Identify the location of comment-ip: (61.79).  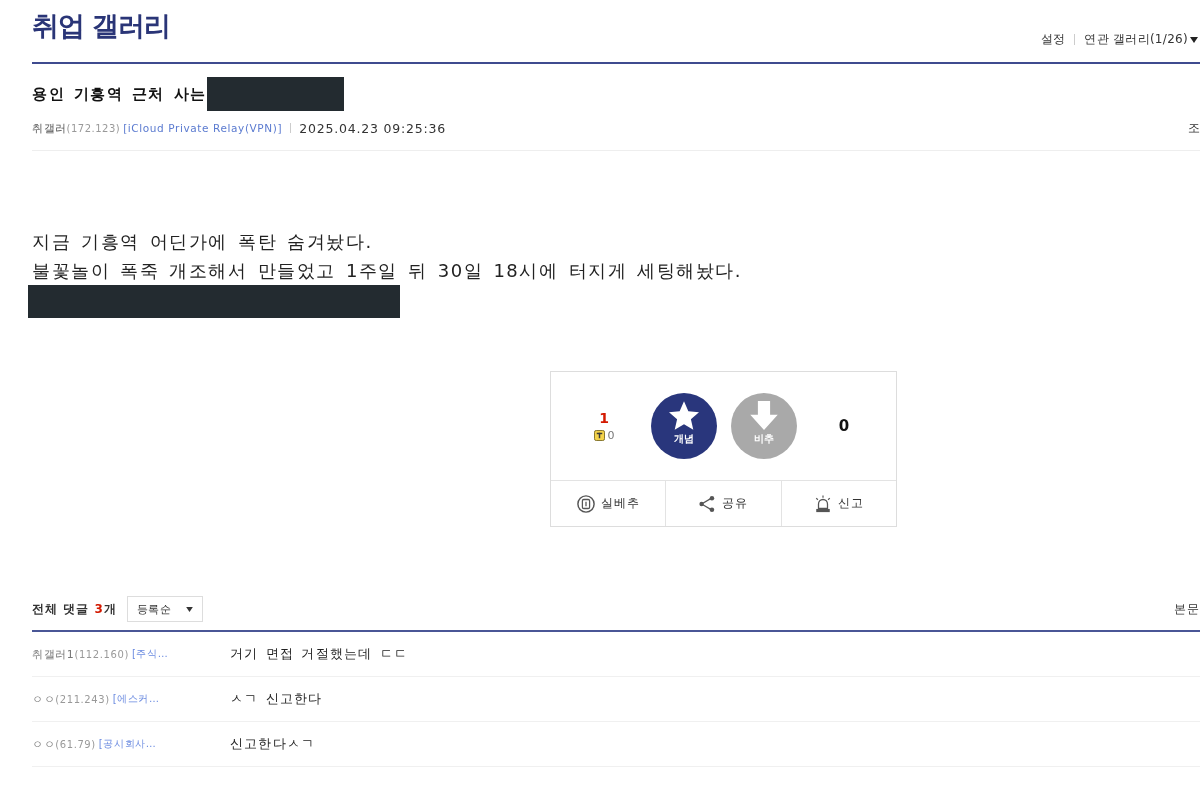
(75, 744).